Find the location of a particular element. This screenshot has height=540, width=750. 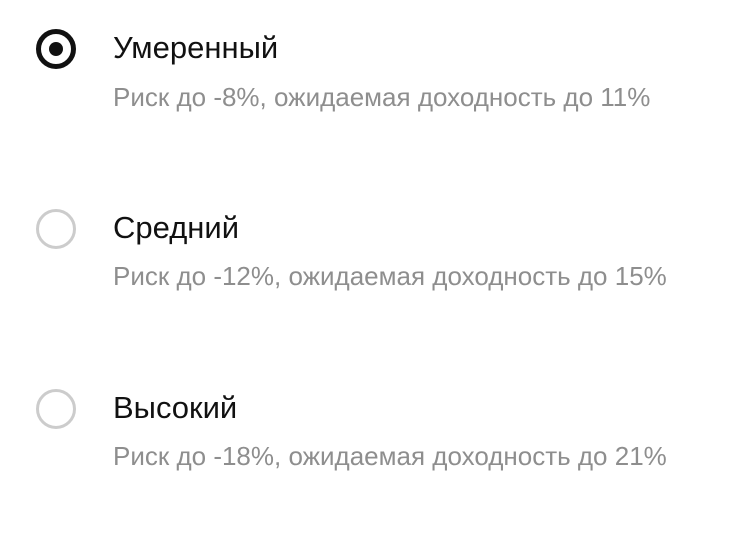

option-title-moderate: Умеренный is located at coordinates (196, 47).